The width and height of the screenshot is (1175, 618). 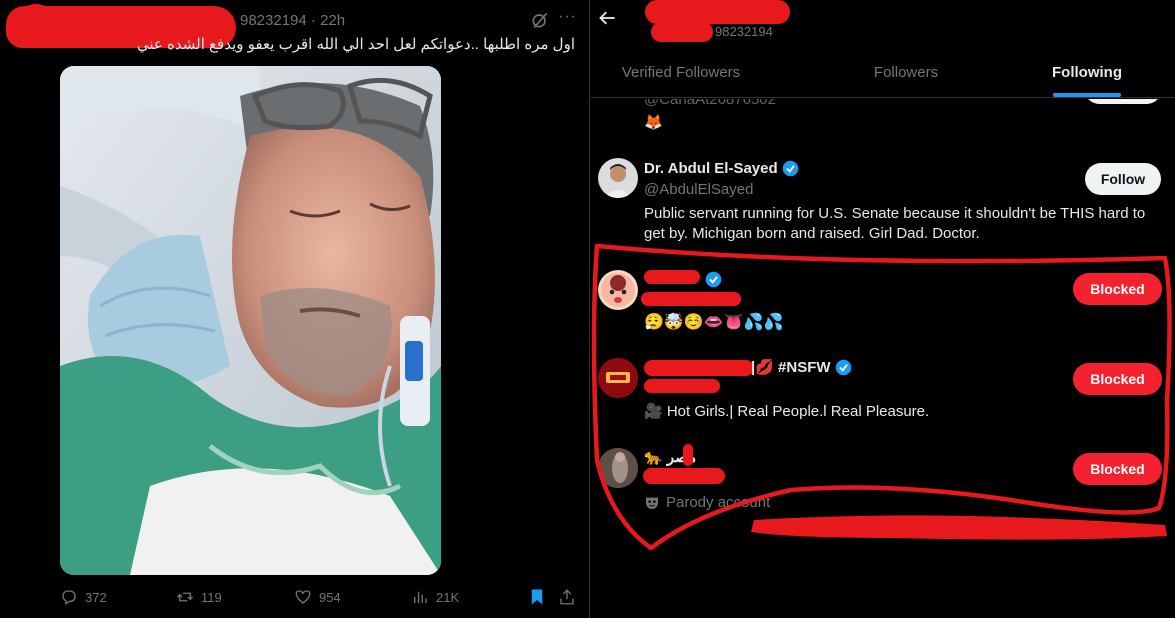 I want to click on redacted-profile-handle, so click(x=682, y=32).